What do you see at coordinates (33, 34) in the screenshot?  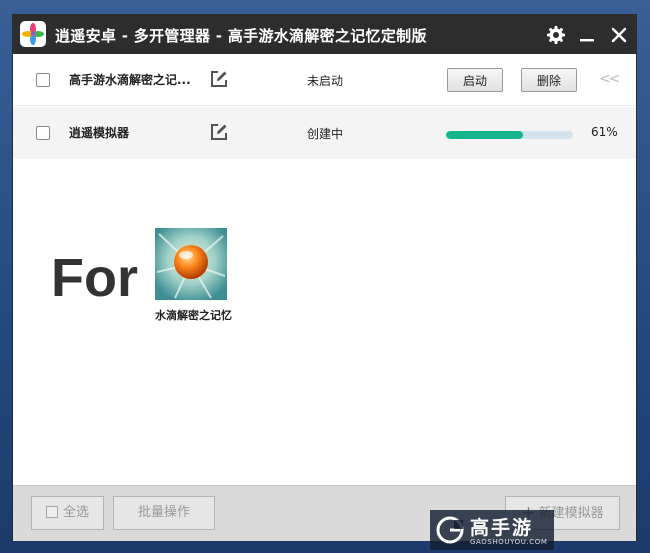 I see `xiaoyao-app-icon` at bounding box center [33, 34].